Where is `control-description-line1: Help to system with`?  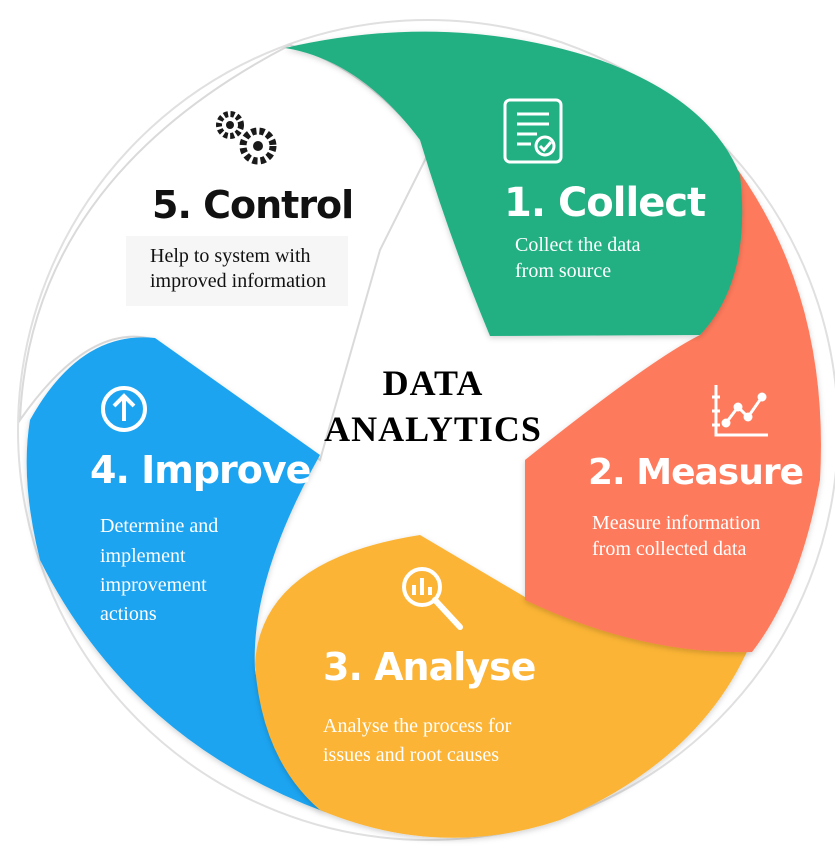 control-description-line1: Help to system with is located at coordinates (230, 256).